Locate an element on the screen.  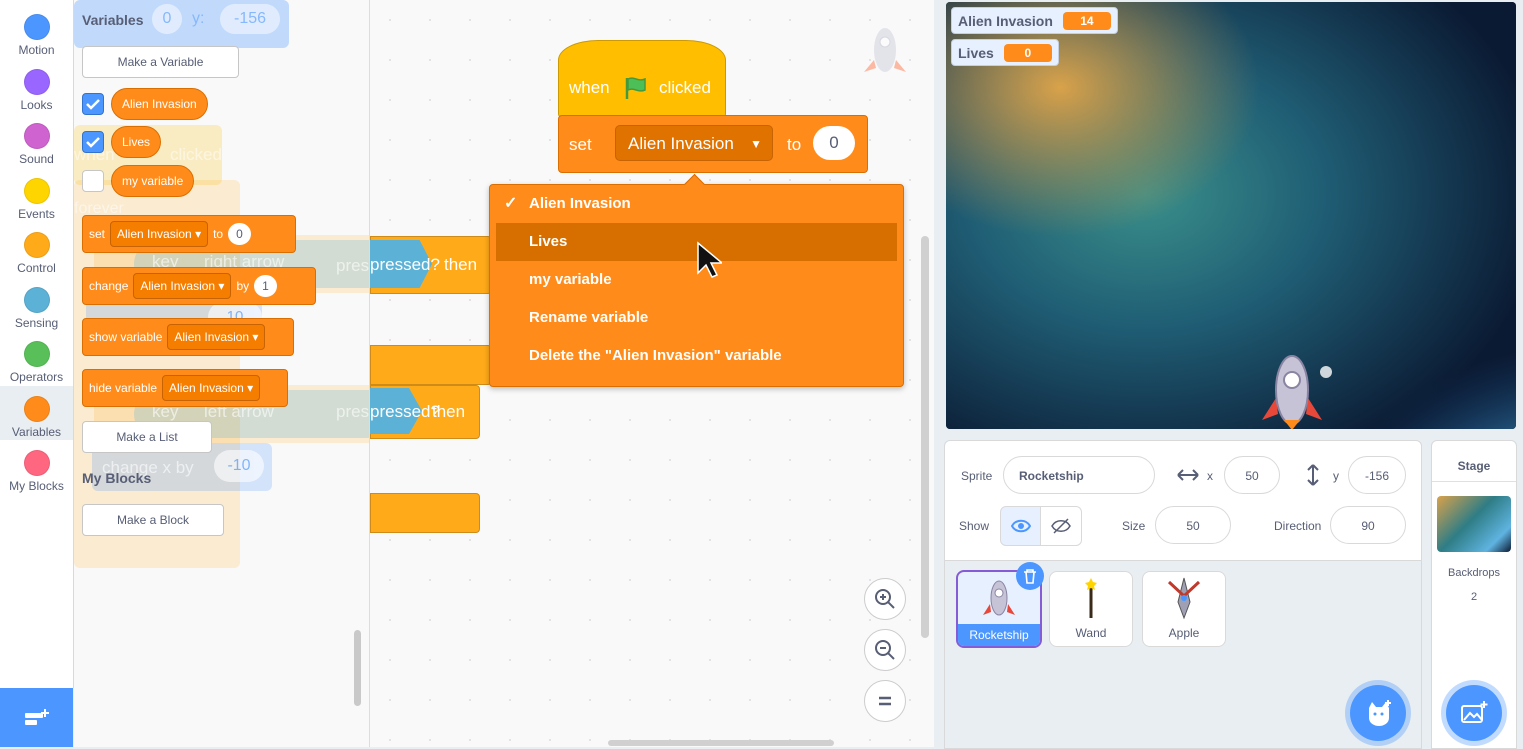
category-control: Control is located at coordinates (36, 249).